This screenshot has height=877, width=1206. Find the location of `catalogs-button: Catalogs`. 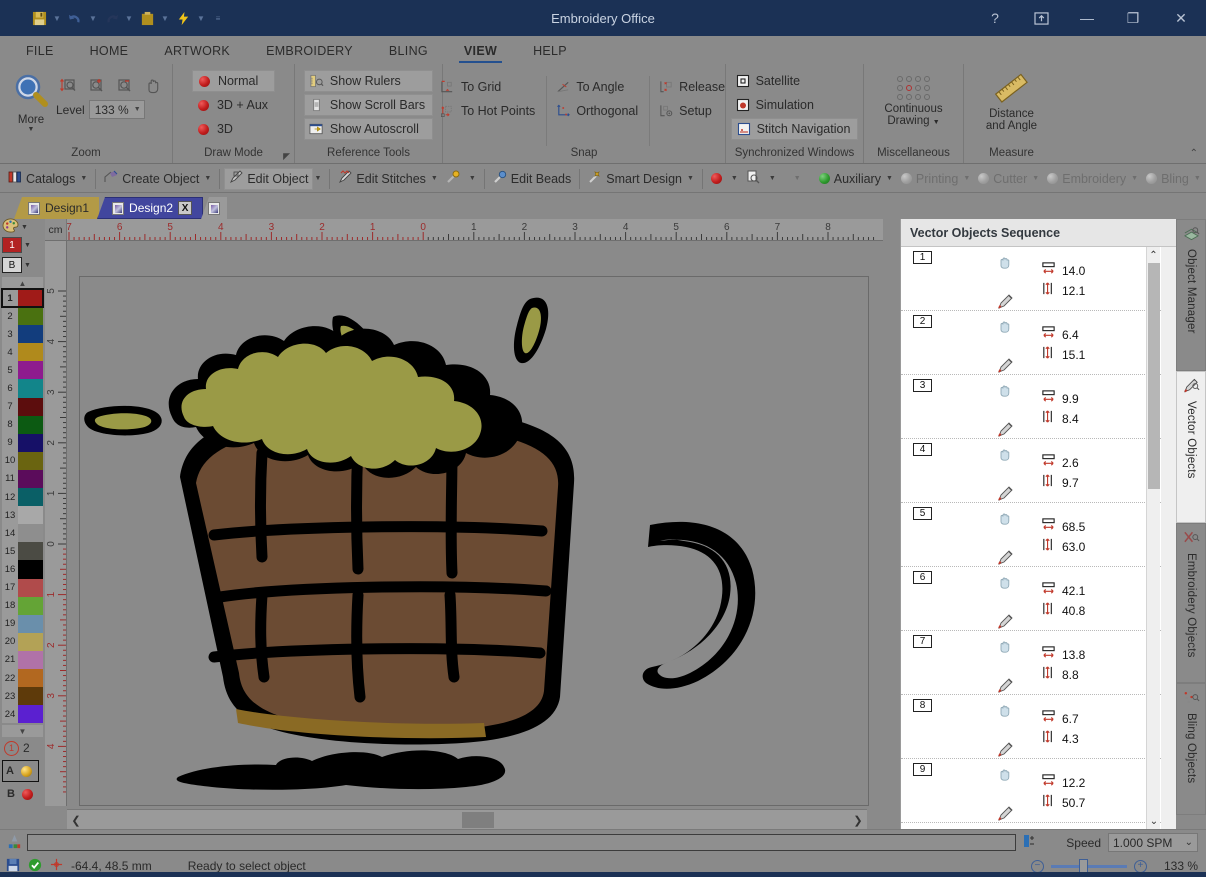

catalogs-button: Catalogs is located at coordinates (41, 179).